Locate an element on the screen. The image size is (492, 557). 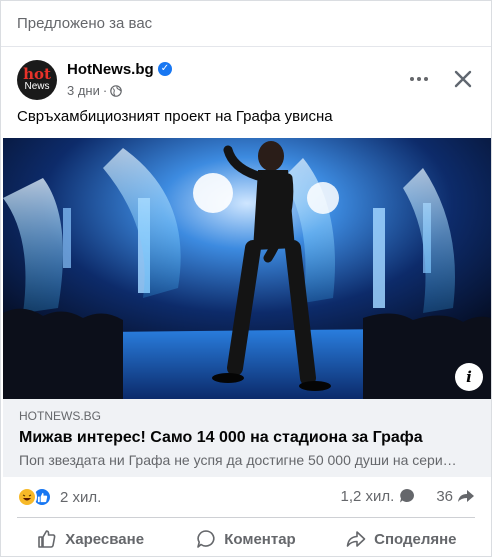
share-button: Споделяне is located at coordinates (401, 539).